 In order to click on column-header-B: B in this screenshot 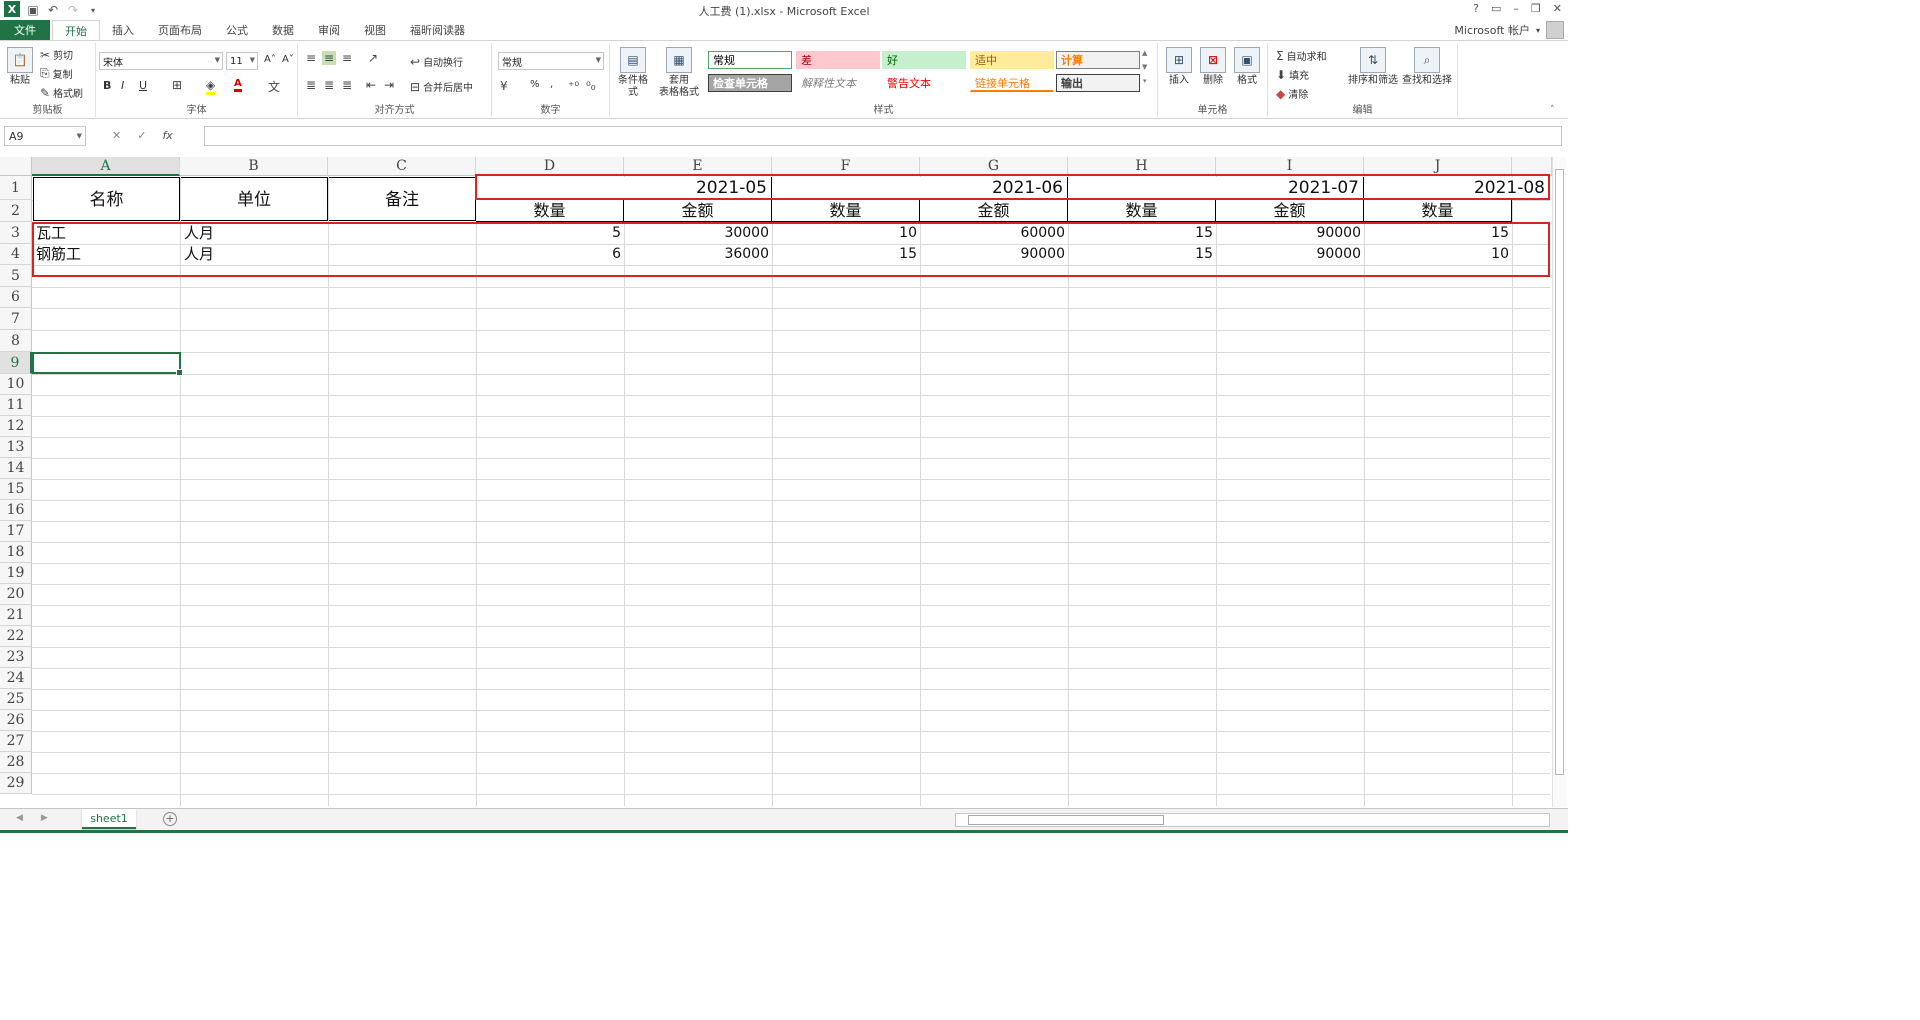, I will do `click(254, 166)`.